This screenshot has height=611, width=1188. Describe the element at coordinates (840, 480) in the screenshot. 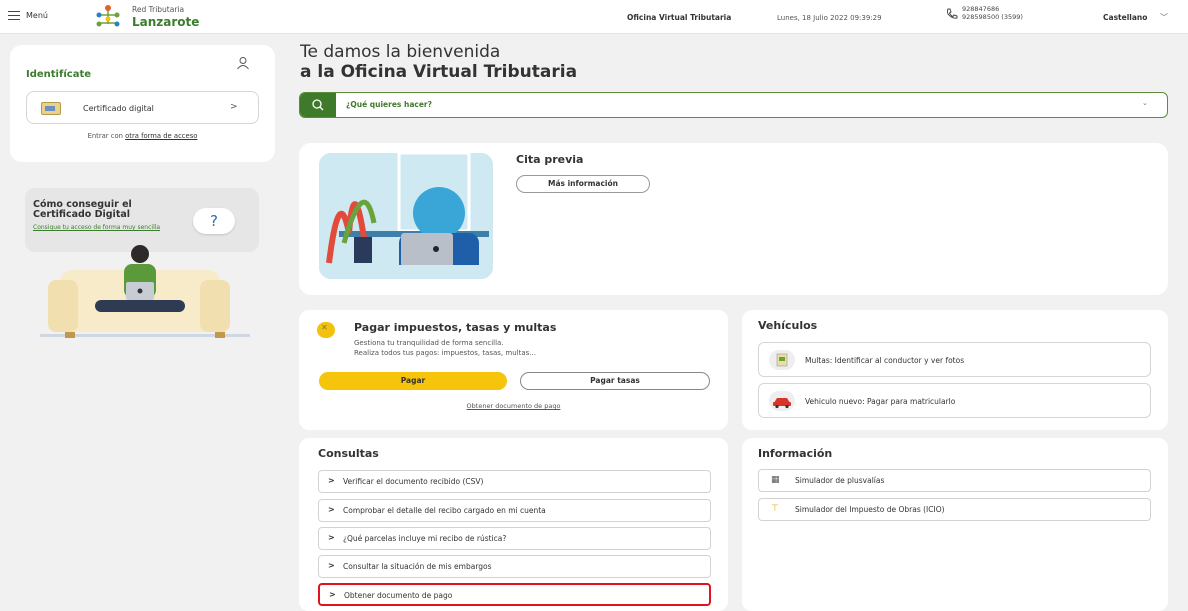

I see `info-item-label: Simulador de plusvalías` at that location.